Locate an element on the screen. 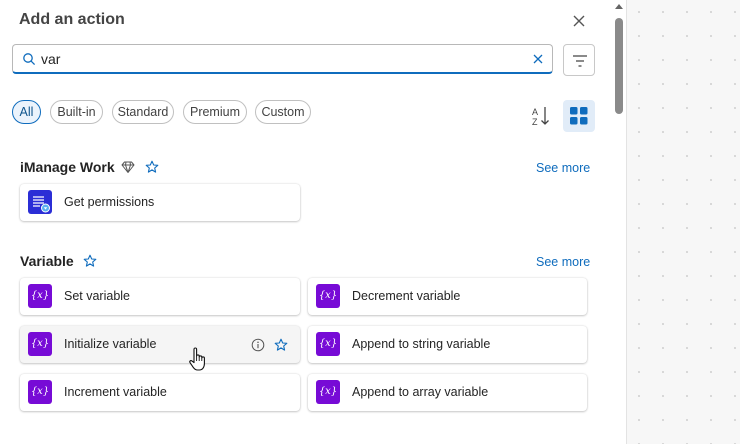  action-increment-variable: {x} Increment variable is located at coordinates (160, 392).